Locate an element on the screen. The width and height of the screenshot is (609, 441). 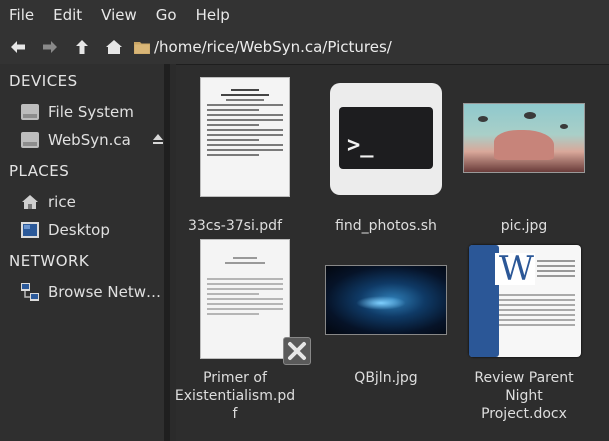
file-item: W Review Parent Night Project.docx is located at coordinates (524, 332).